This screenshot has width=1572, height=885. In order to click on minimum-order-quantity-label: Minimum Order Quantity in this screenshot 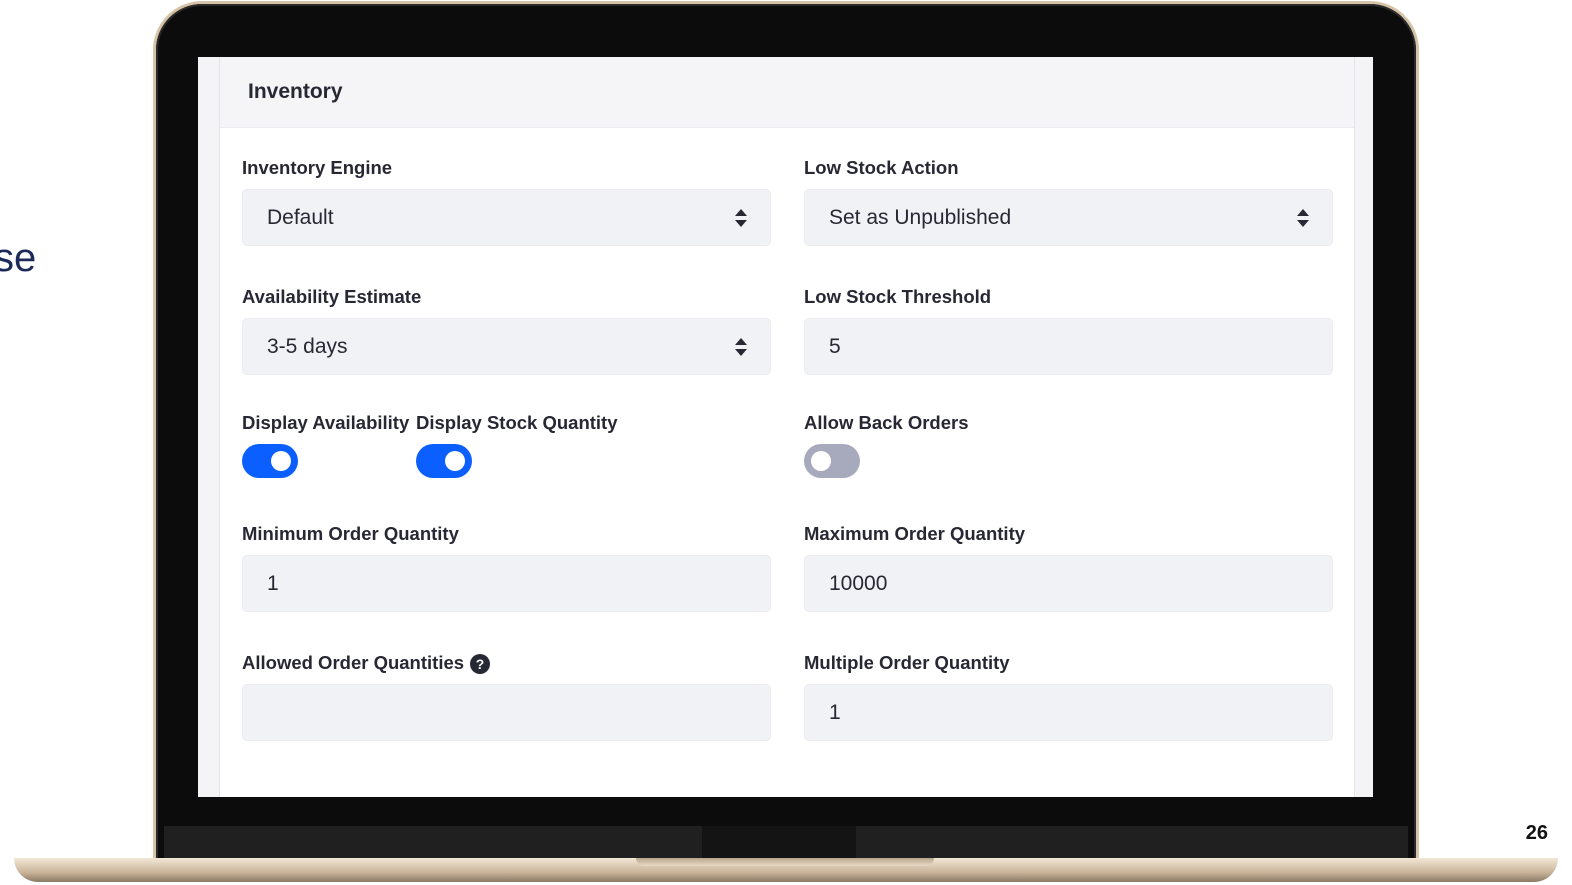, I will do `click(350, 533)`.